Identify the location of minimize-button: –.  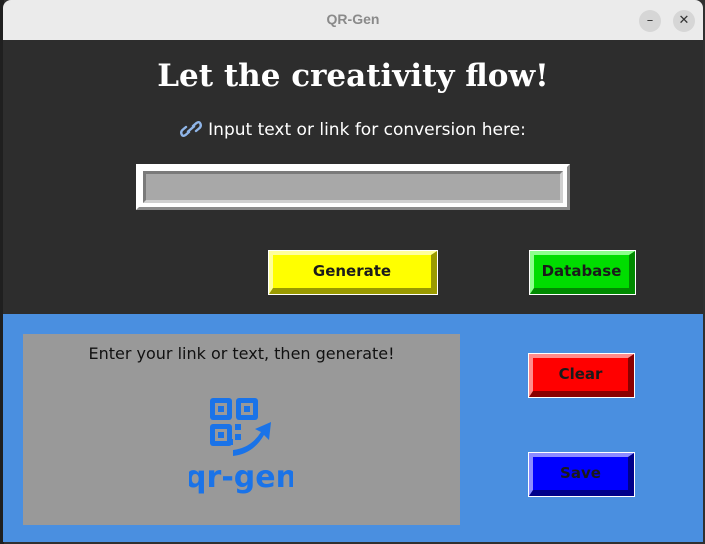
(650, 21).